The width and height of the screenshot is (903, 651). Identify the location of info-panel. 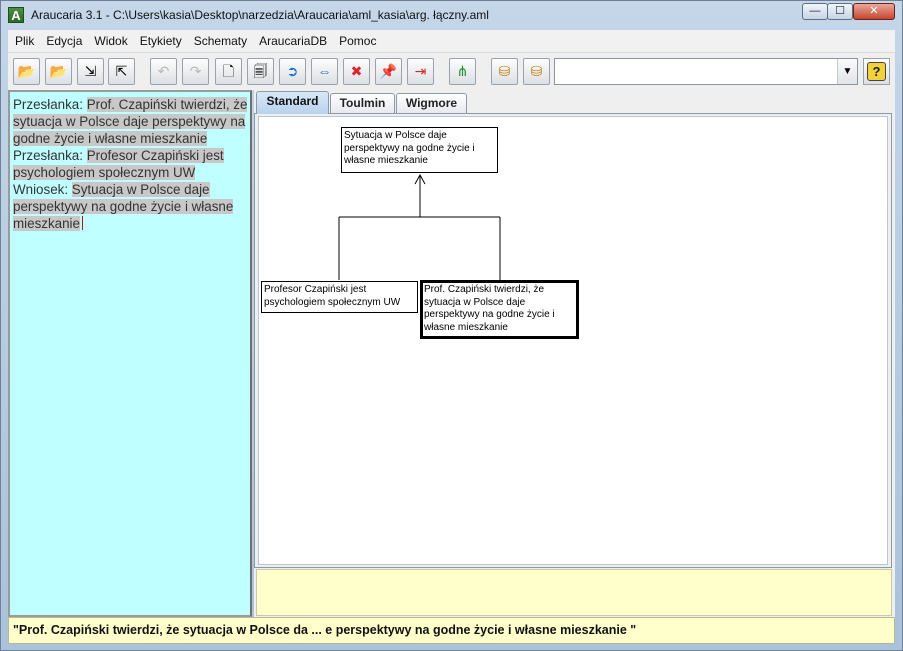
(574, 592).